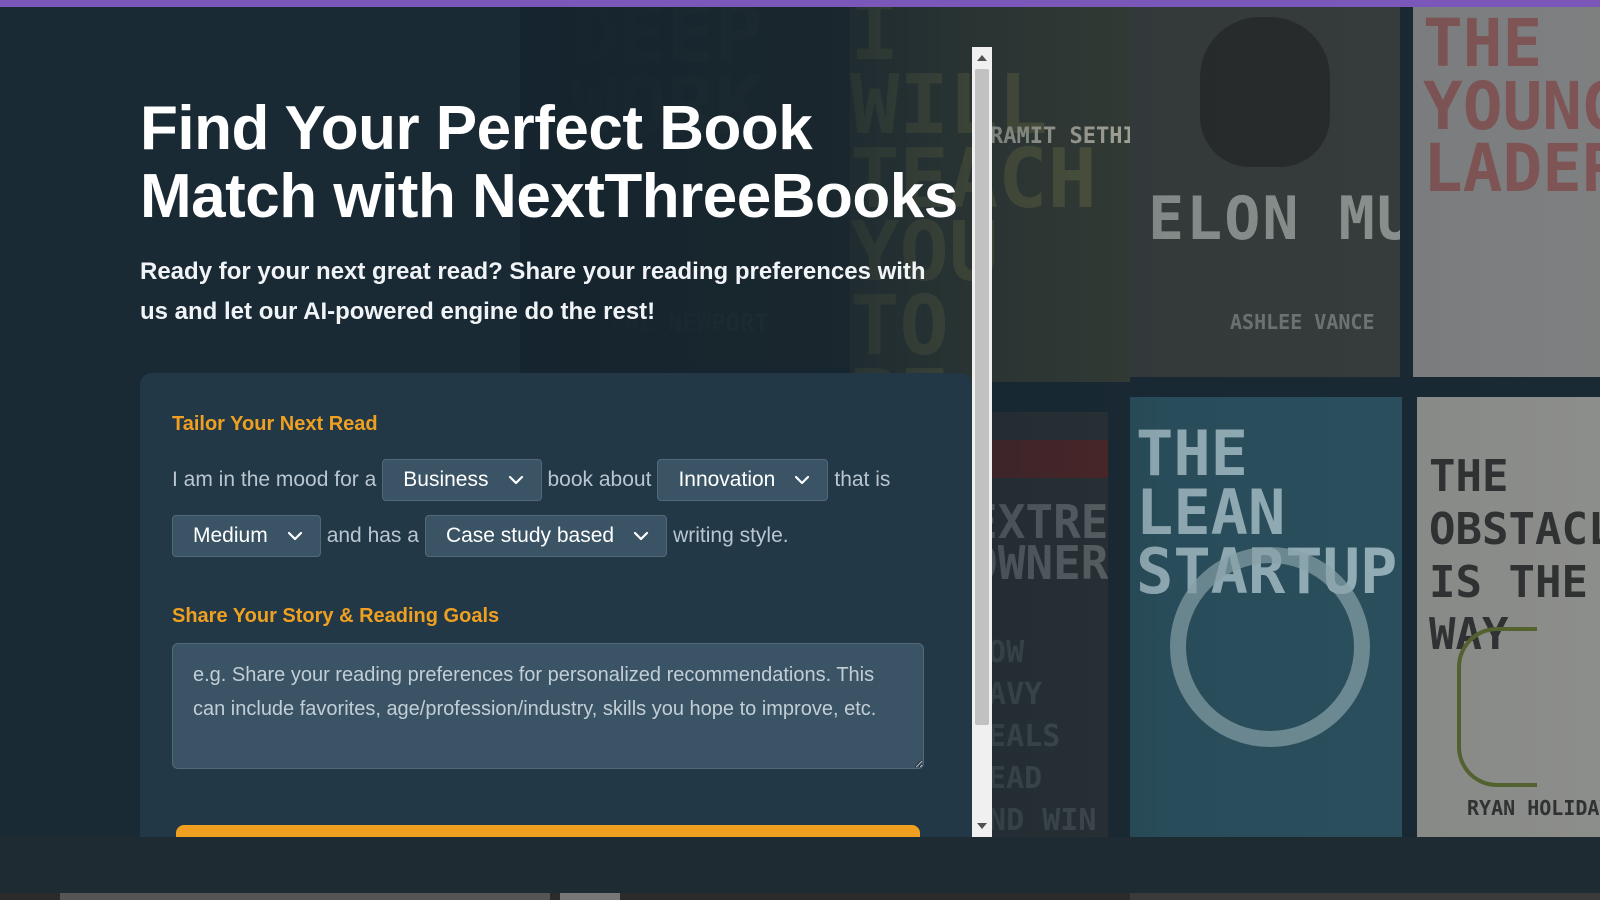 The image size is (1600, 900). I want to click on length-select-value: Medium, so click(230, 535).